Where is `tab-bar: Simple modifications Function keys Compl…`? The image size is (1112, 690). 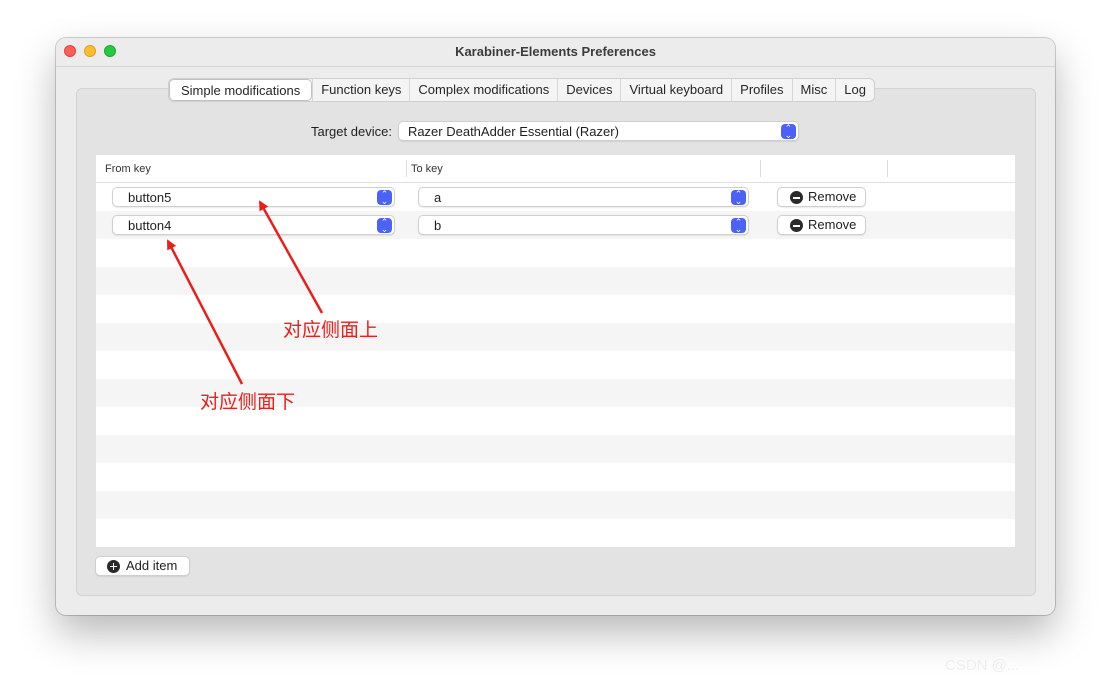 tab-bar: Simple modifications Function keys Compl… is located at coordinates (521, 90).